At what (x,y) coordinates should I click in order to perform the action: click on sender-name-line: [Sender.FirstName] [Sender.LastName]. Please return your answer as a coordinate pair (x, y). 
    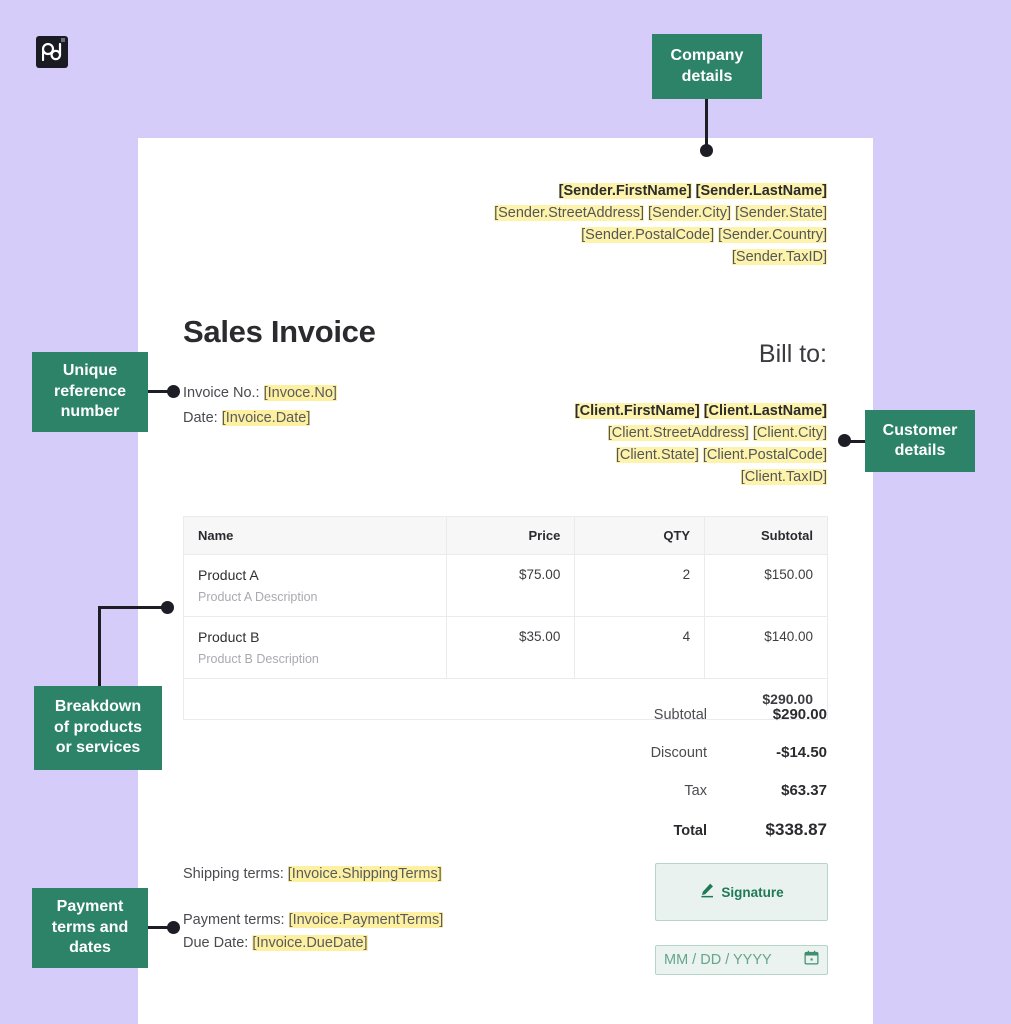
    Looking at the image, I should click on (660, 191).